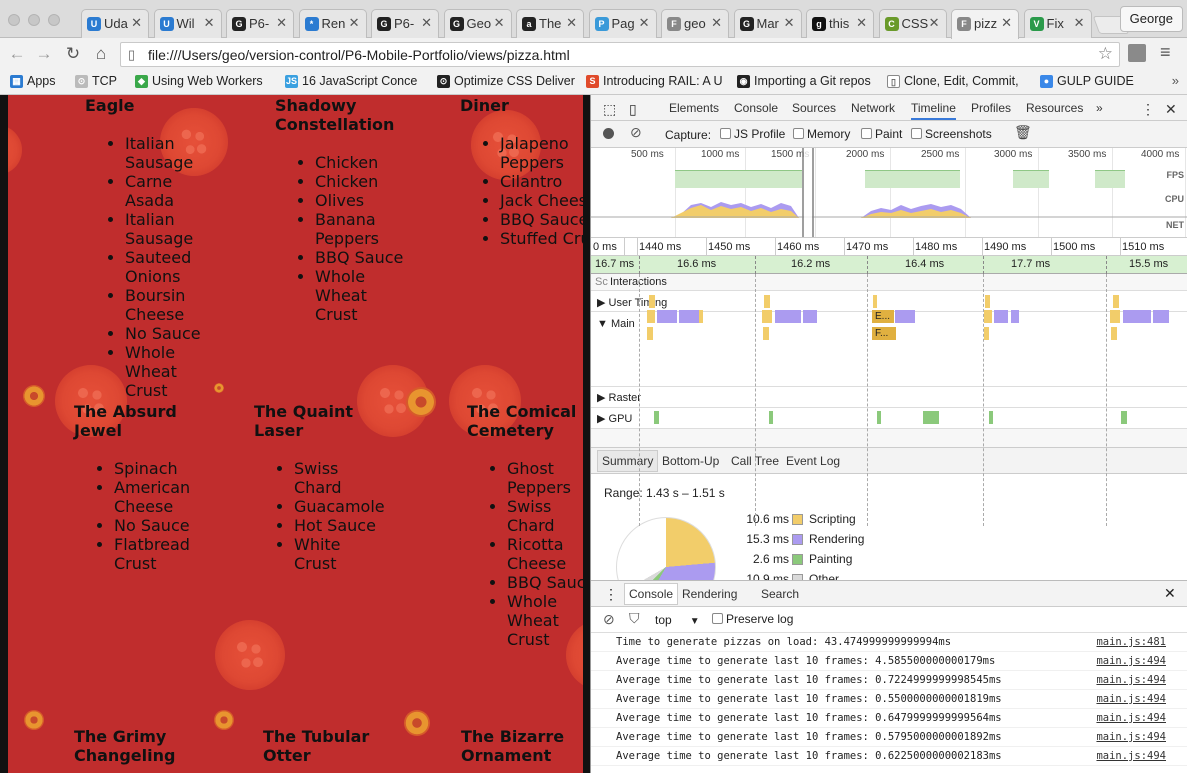 This screenshot has width=1187, height=773. I want to click on browser-tab: G Geo ✕, so click(477, 23).